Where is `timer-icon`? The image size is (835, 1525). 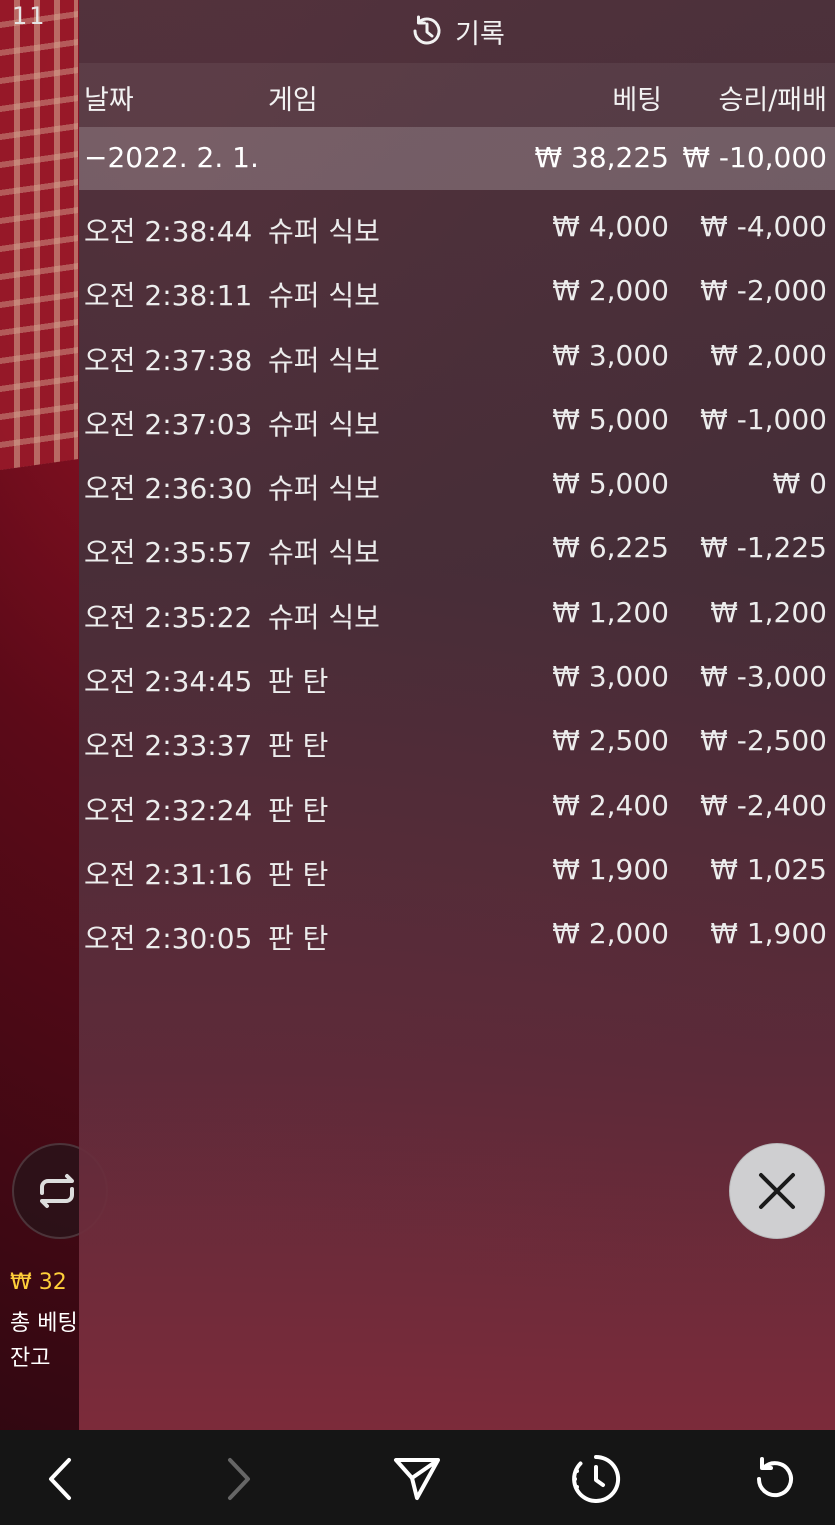 timer-icon is located at coordinates (596, 1478).